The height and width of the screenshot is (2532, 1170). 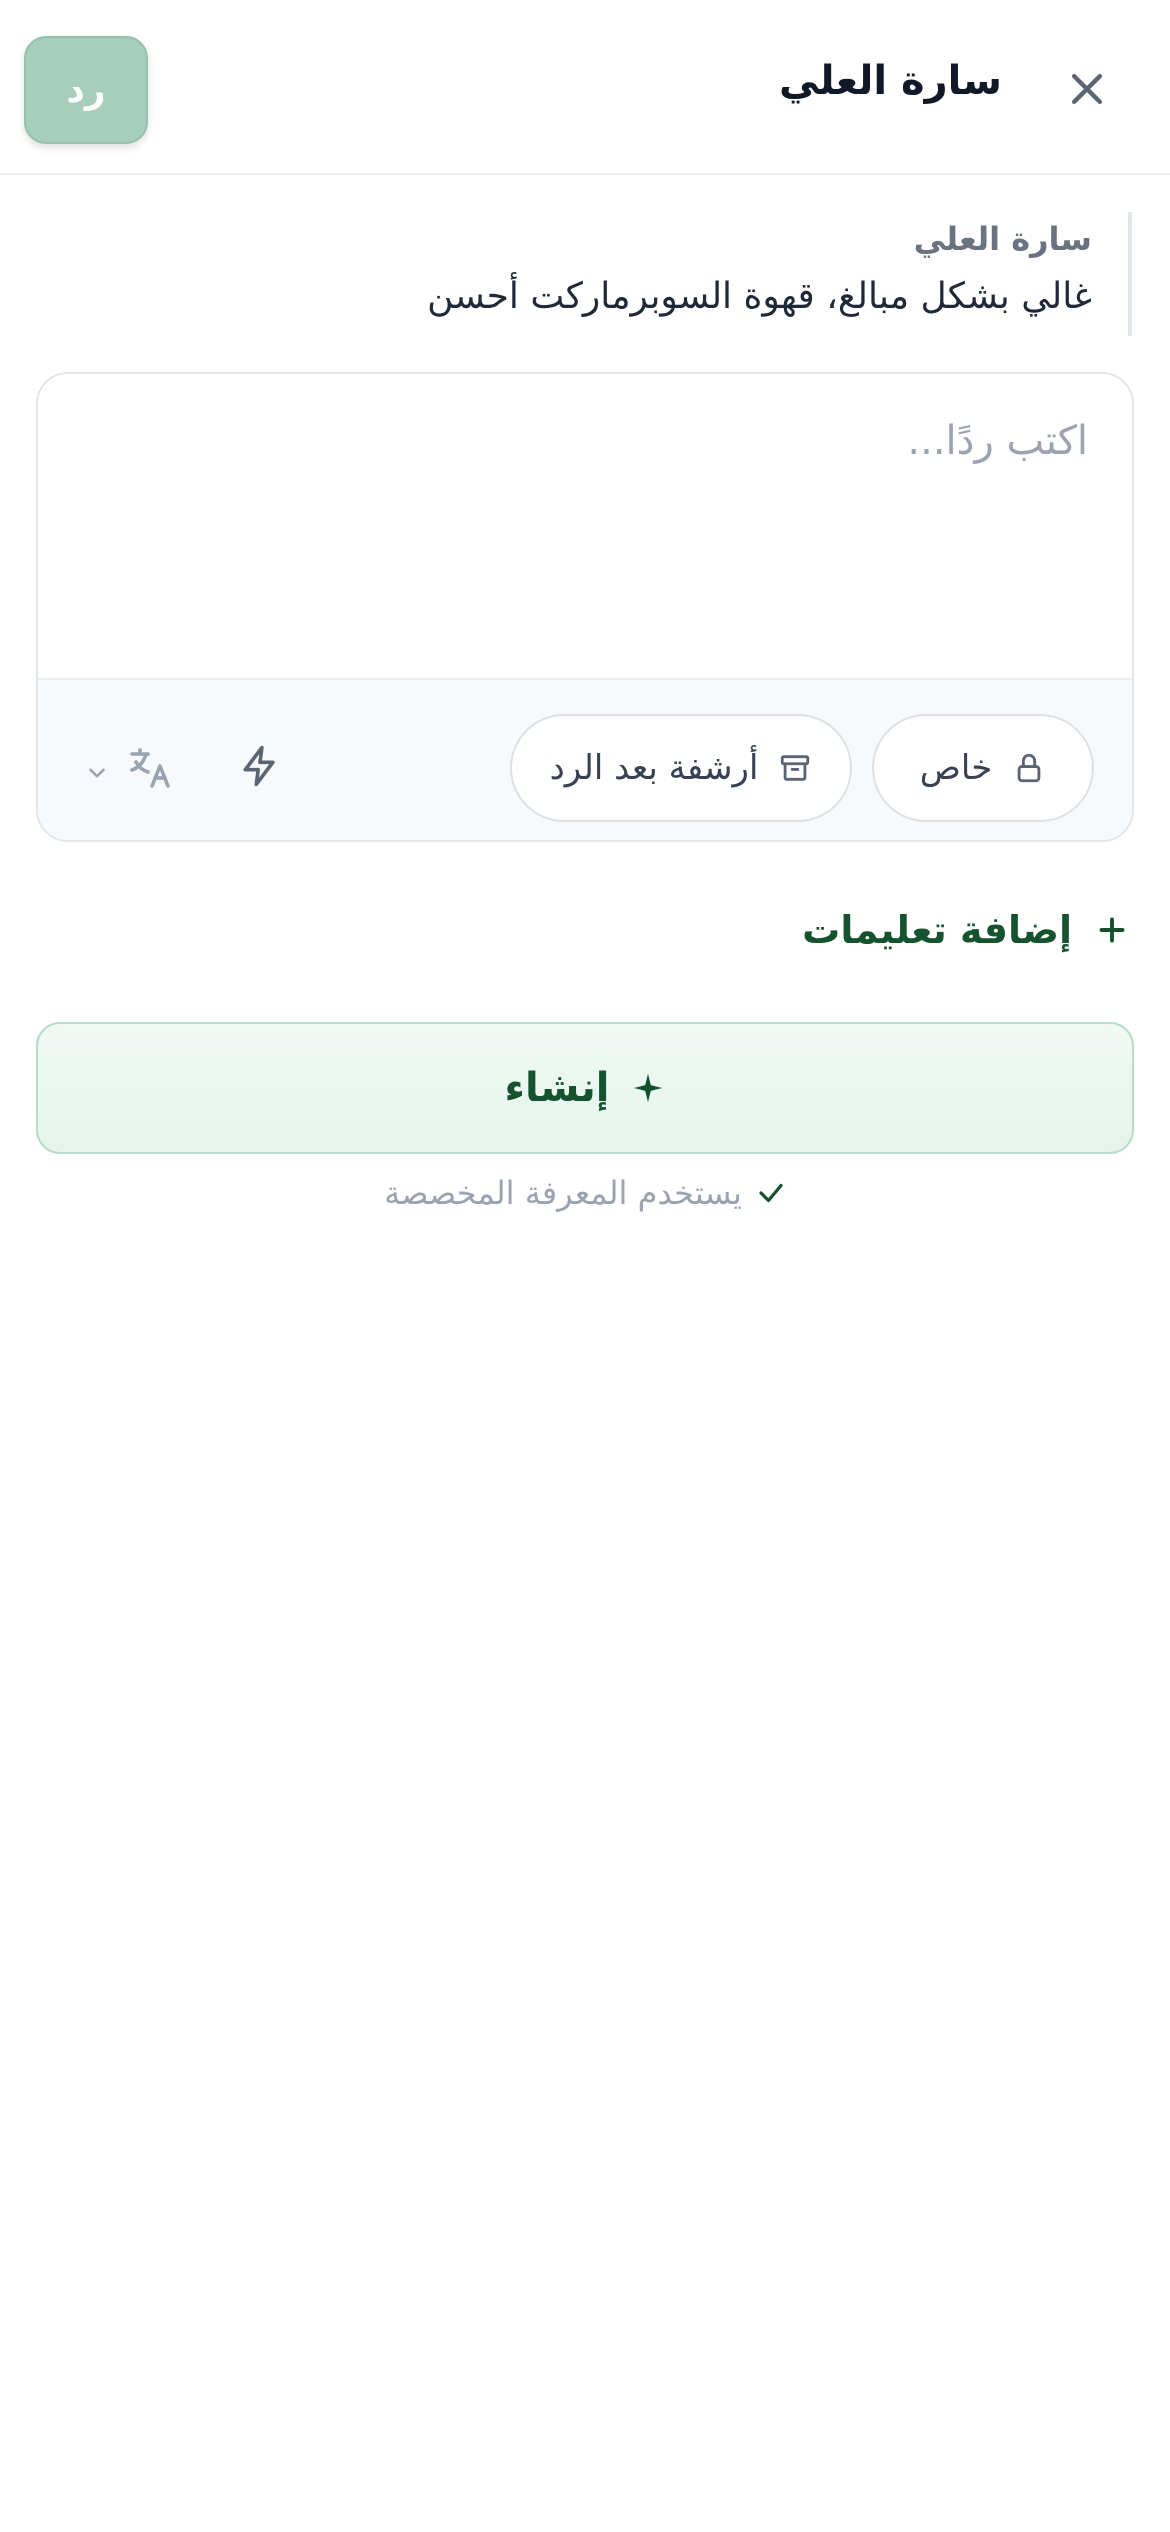 I want to click on translate-dropdown, so click(x=97, y=773).